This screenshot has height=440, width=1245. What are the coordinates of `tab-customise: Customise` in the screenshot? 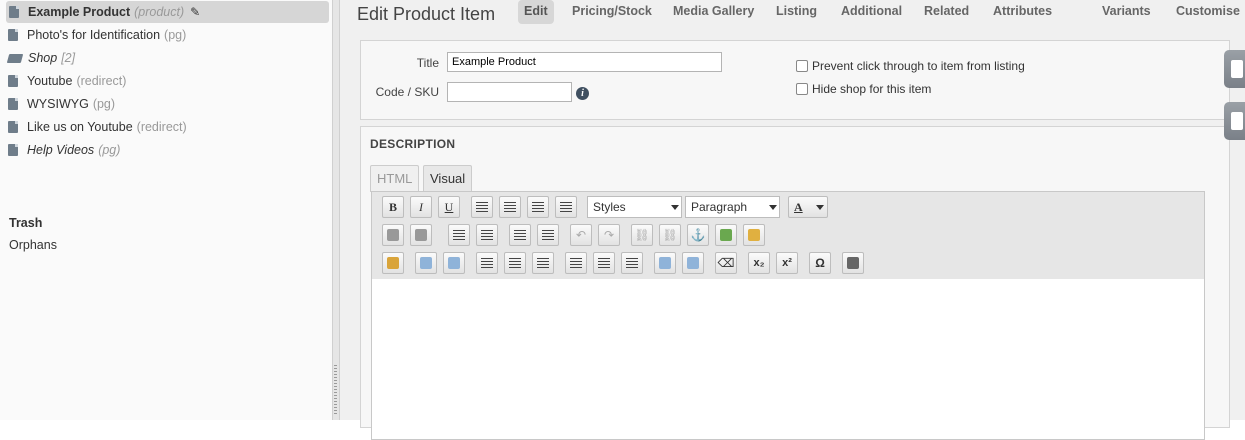 It's located at (1207, 12).